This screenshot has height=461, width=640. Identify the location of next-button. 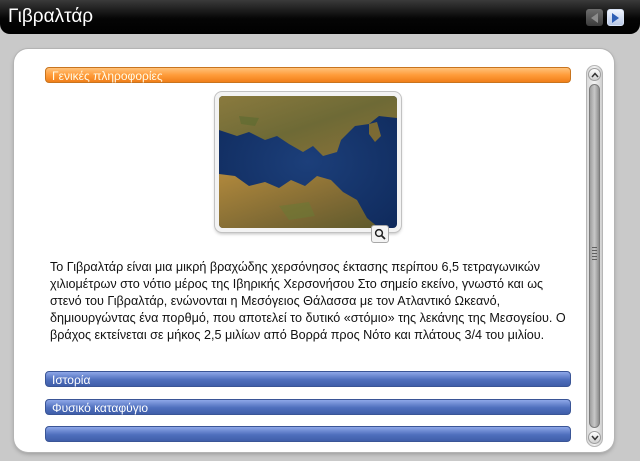
(615, 17).